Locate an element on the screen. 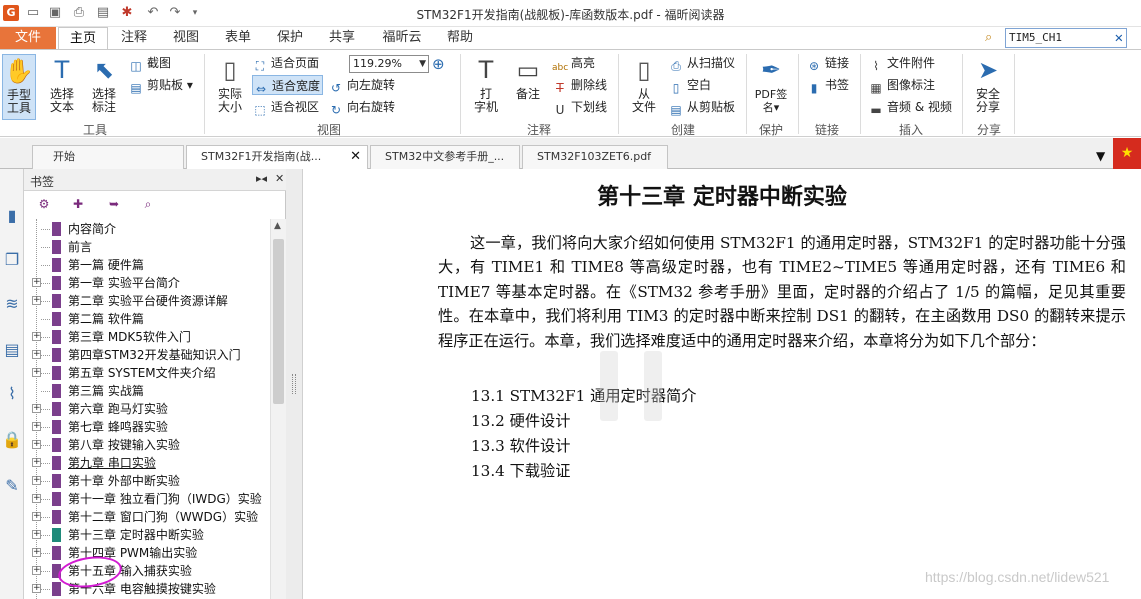 This screenshot has width=1141, height=599. tab-start: 开始 is located at coordinates (108, 157).